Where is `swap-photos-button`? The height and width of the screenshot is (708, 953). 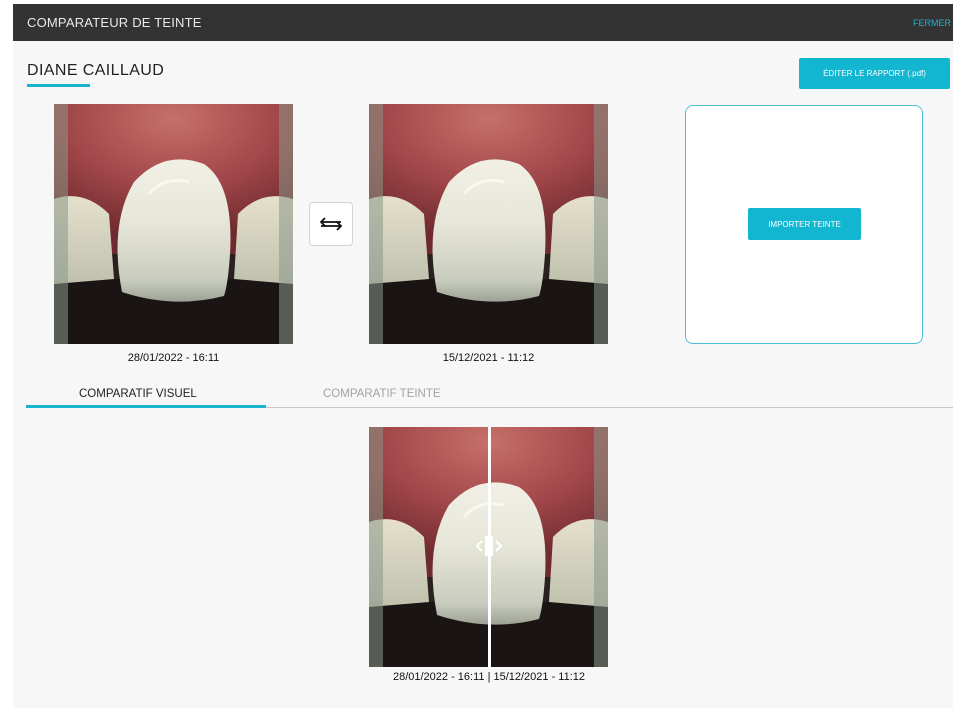
swap-photos-button is located at coordinates (331, 224).